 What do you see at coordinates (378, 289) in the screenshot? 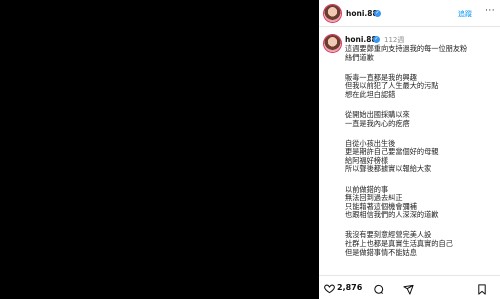
I see `comment-icon` at bounding box center [378, 289].